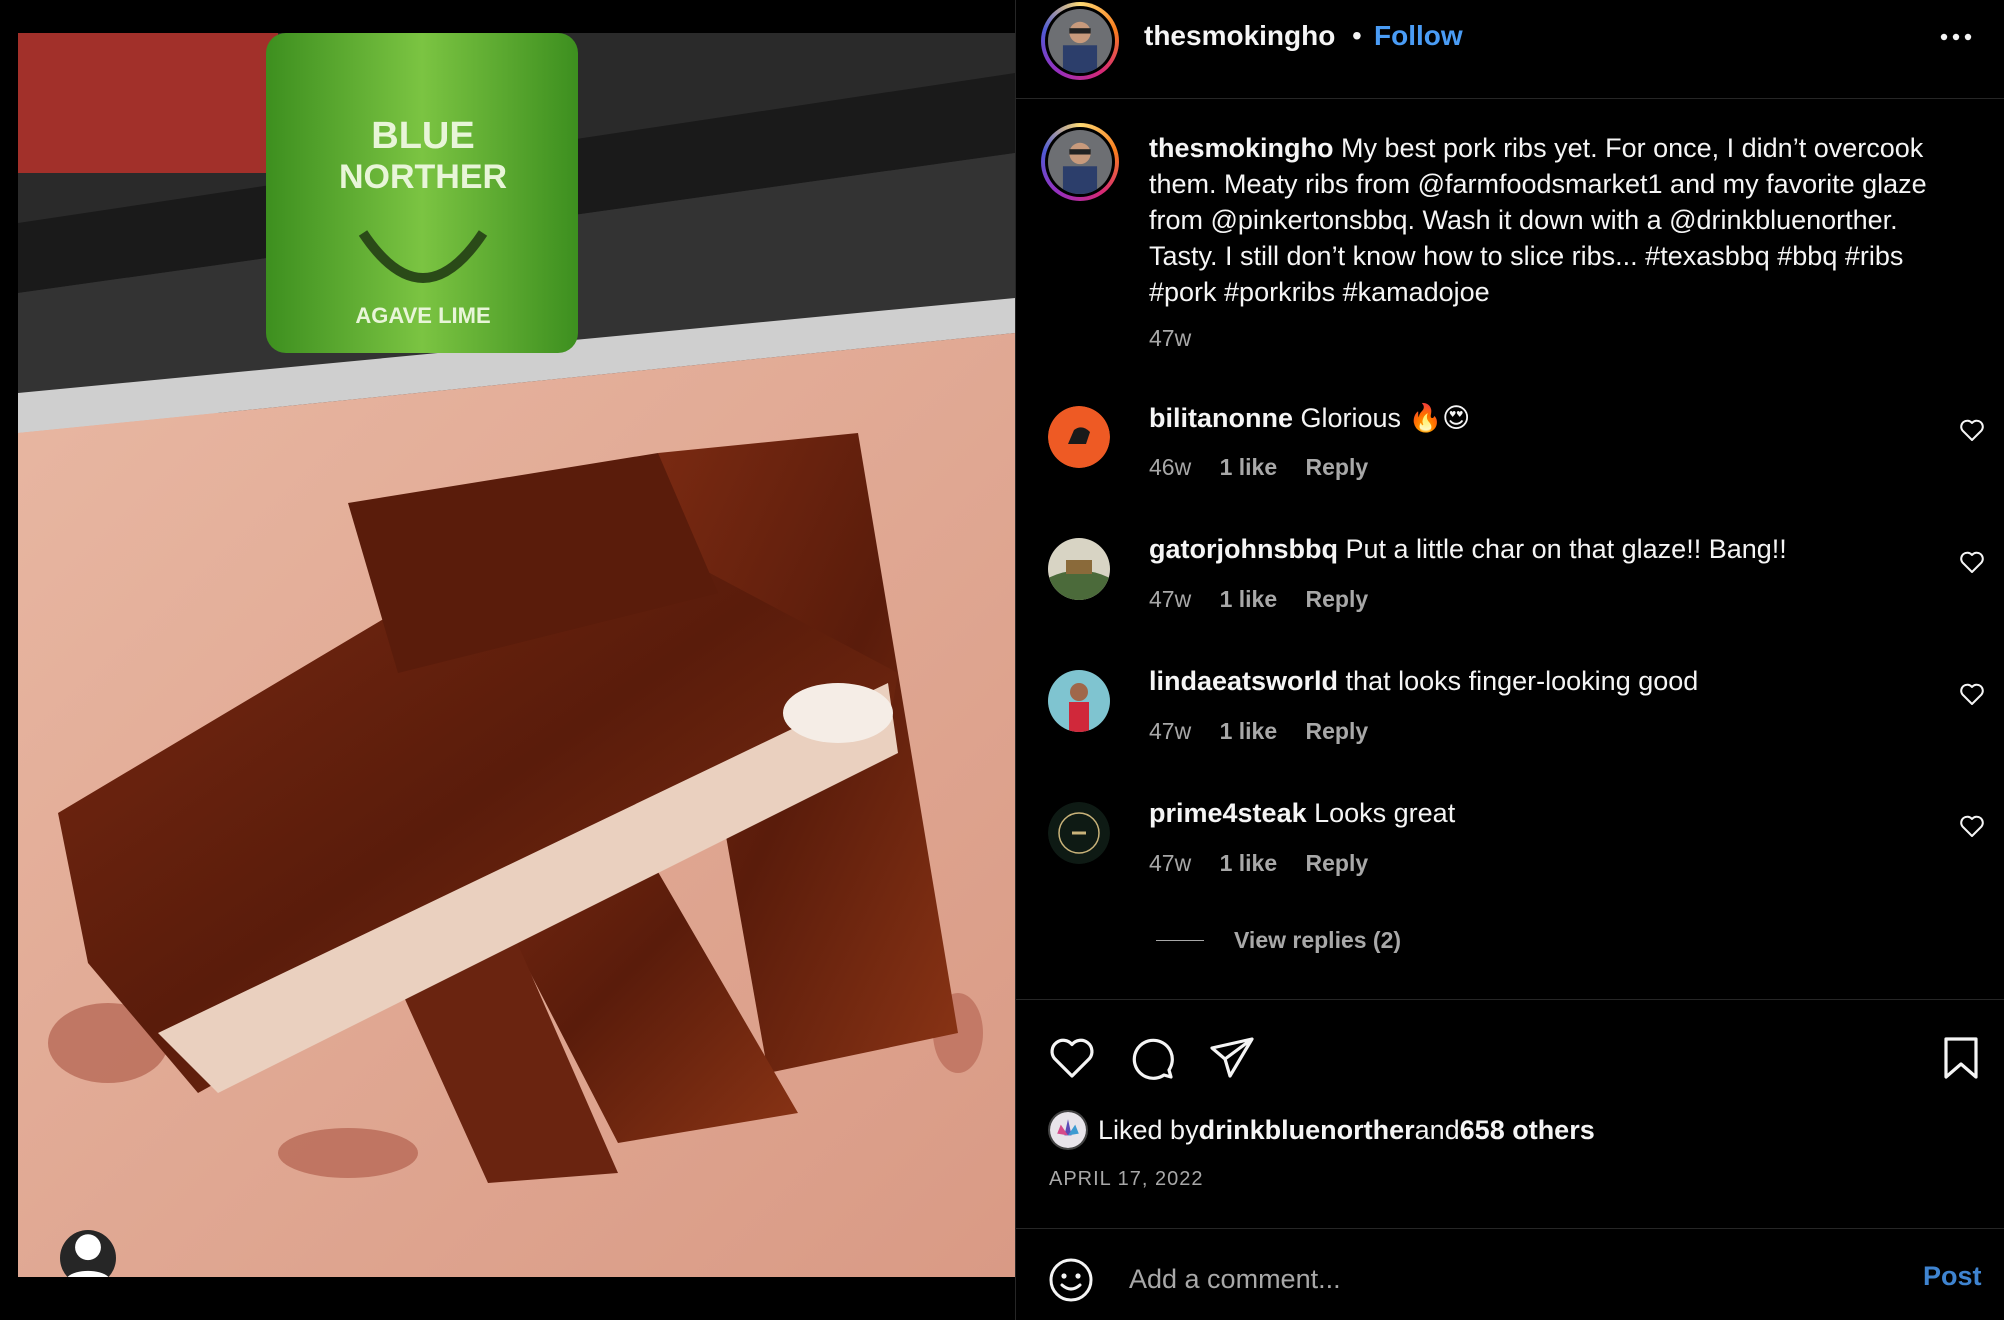  What do you see at coordinates (1170, 338) in the screenshot?
I see `caption-timestamp: 47w` at bounding box center [1170, 338].